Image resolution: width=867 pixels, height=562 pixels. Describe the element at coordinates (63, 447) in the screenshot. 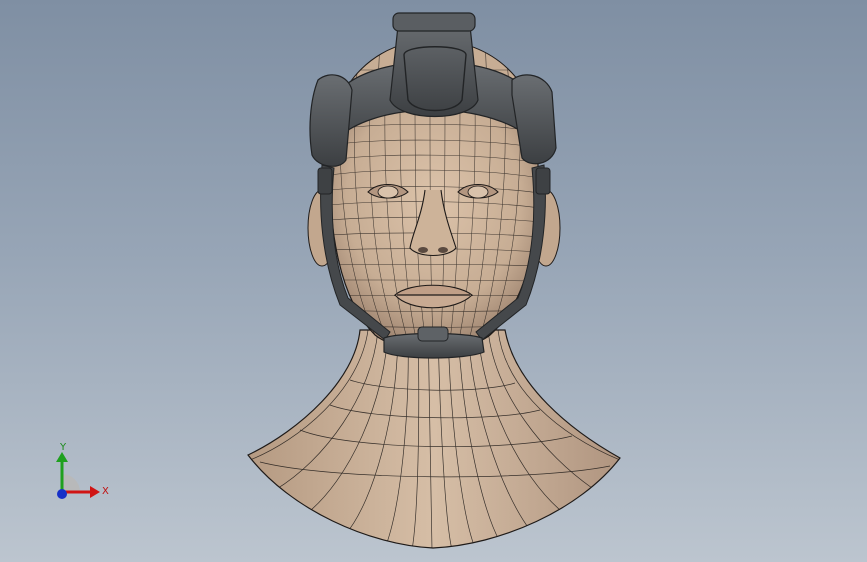

I see `y-axis-label: Y` at that location.